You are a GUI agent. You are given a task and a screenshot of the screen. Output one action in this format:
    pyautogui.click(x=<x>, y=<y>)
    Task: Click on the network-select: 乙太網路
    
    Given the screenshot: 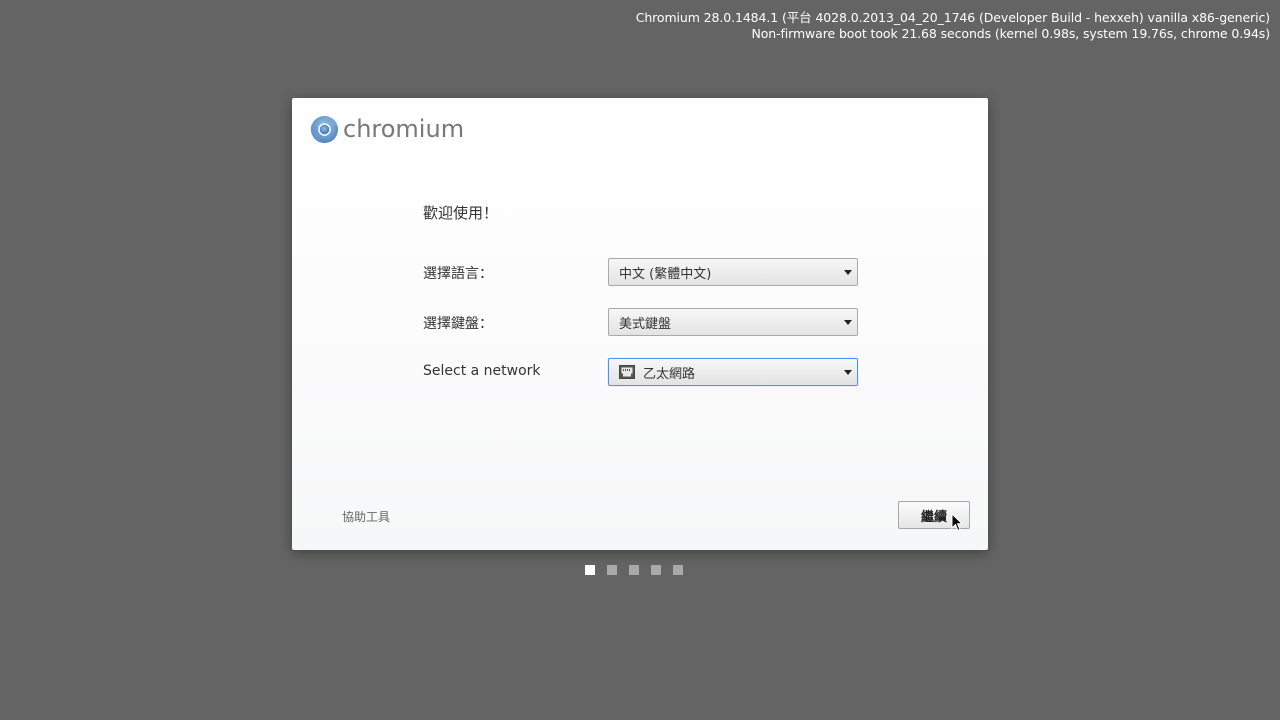 What is the action you would take?
    pyautogui.click(x=733, y=372)
    